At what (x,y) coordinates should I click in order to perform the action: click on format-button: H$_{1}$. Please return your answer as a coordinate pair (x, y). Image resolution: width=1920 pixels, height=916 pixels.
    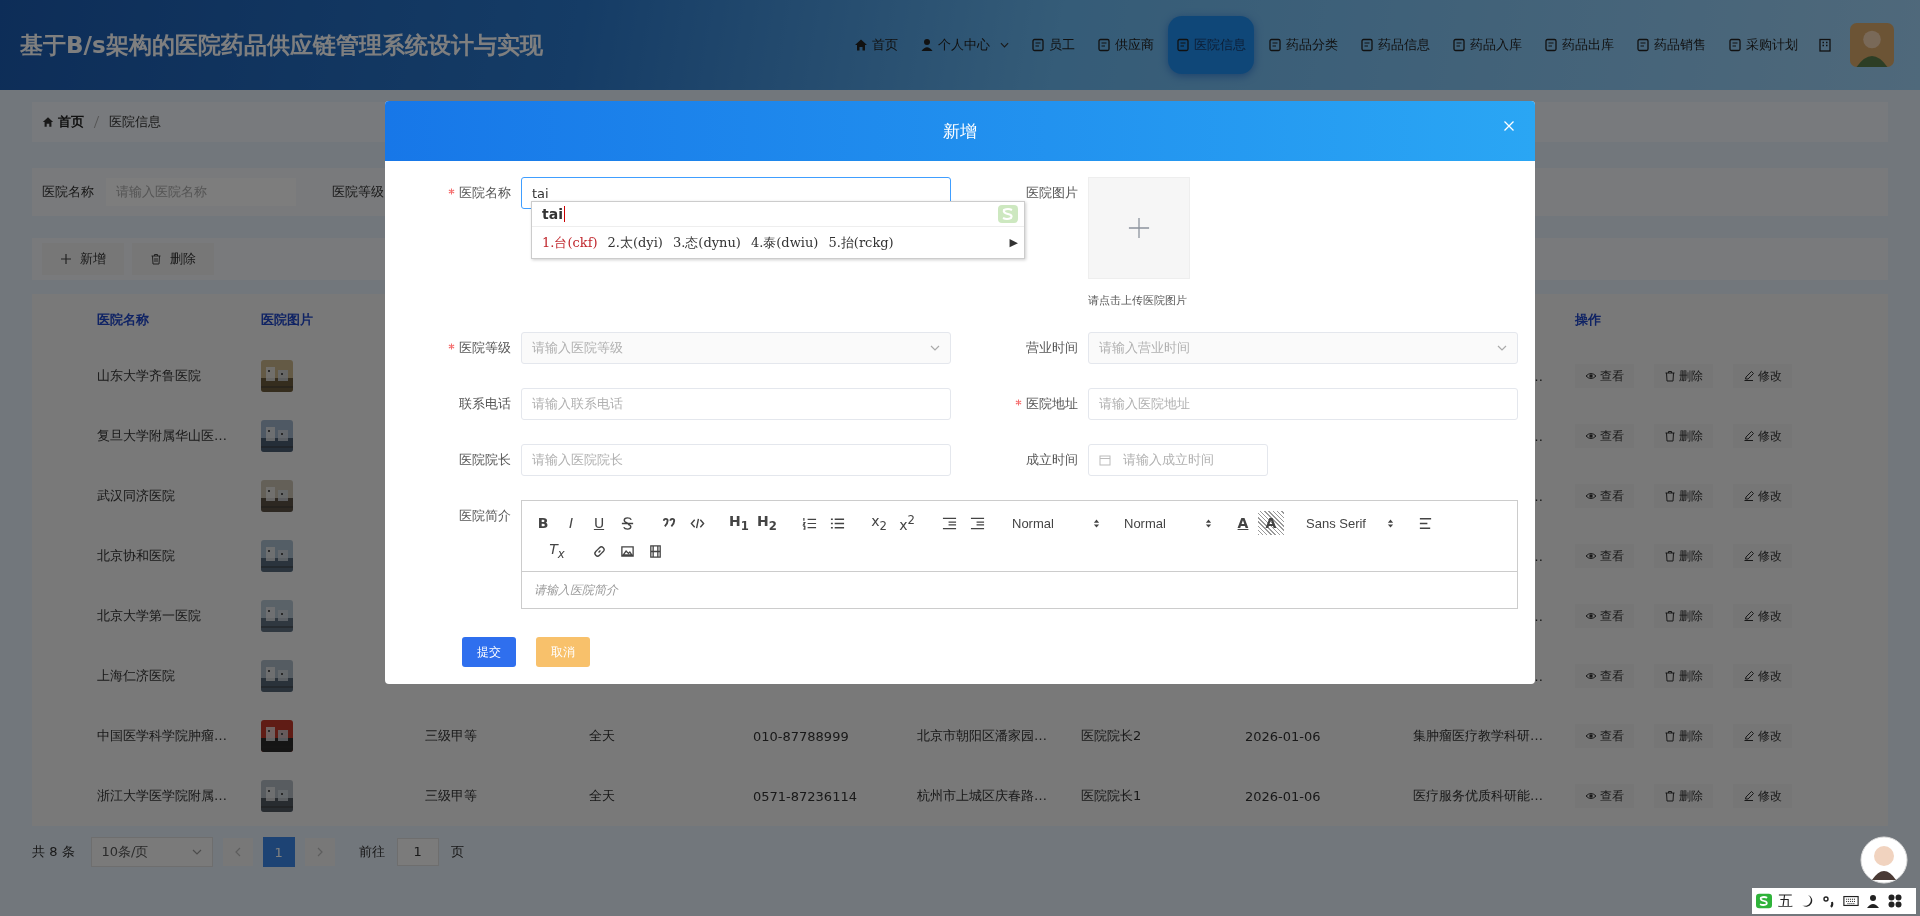
    Looking at the image, I should click on (739, 523).